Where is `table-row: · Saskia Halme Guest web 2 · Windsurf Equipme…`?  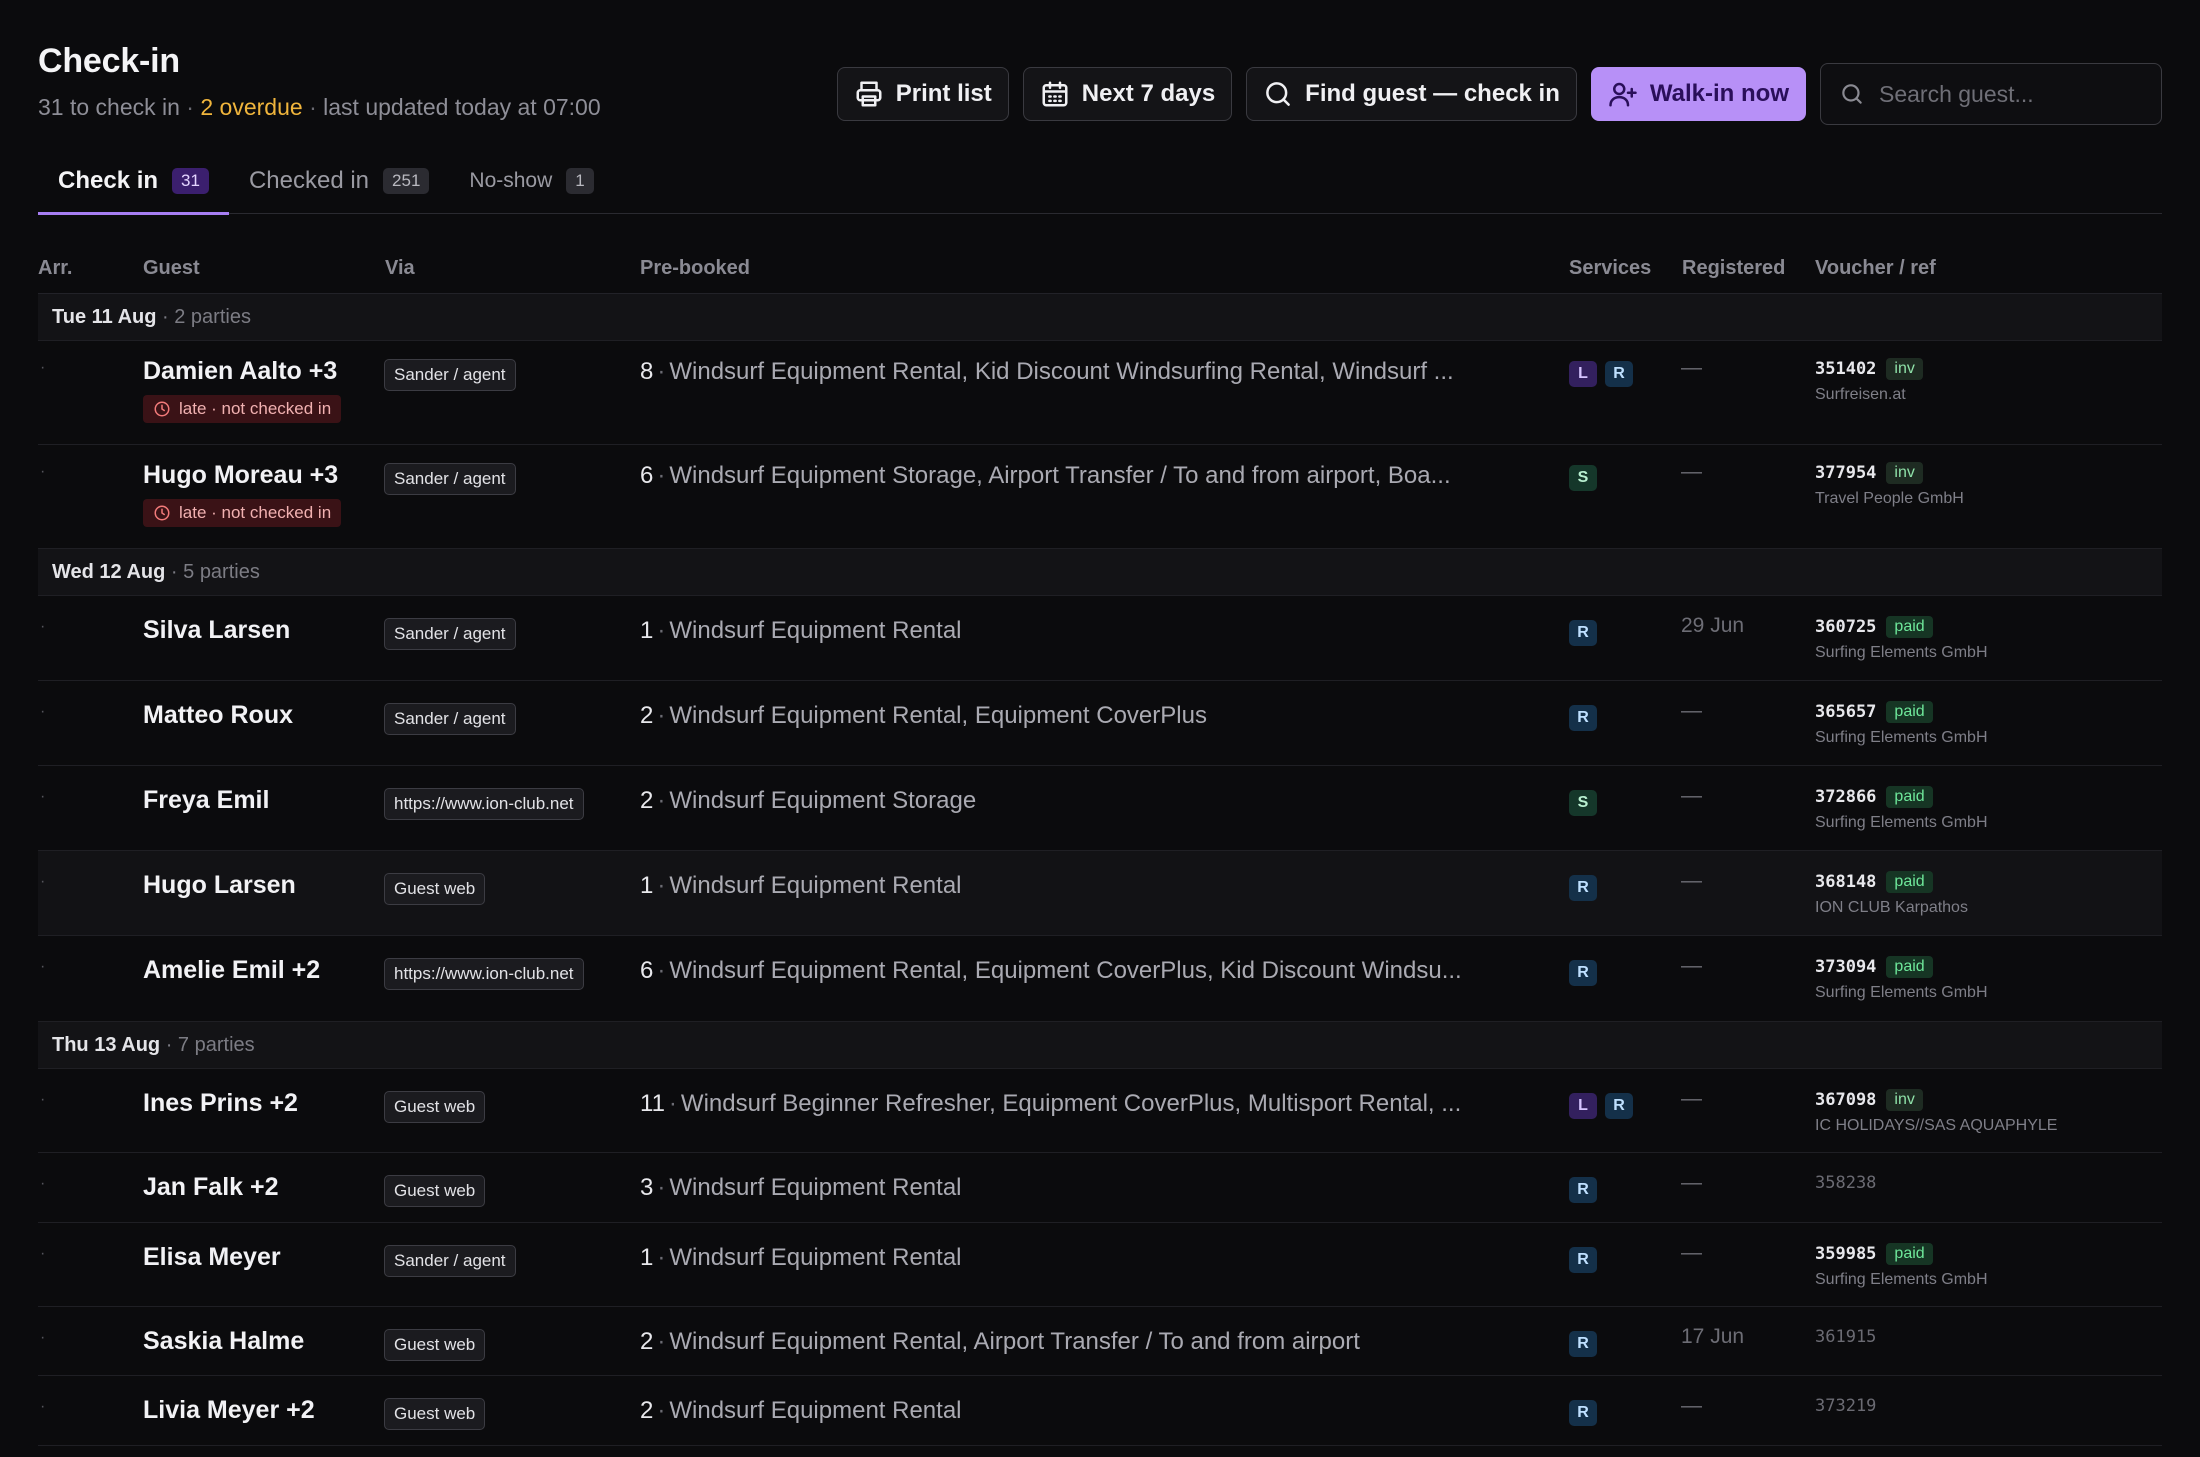
table-row: · Saskia Halme Guest web 2 · Windsurf Equipme… is located at coordinates (1100, 1341).